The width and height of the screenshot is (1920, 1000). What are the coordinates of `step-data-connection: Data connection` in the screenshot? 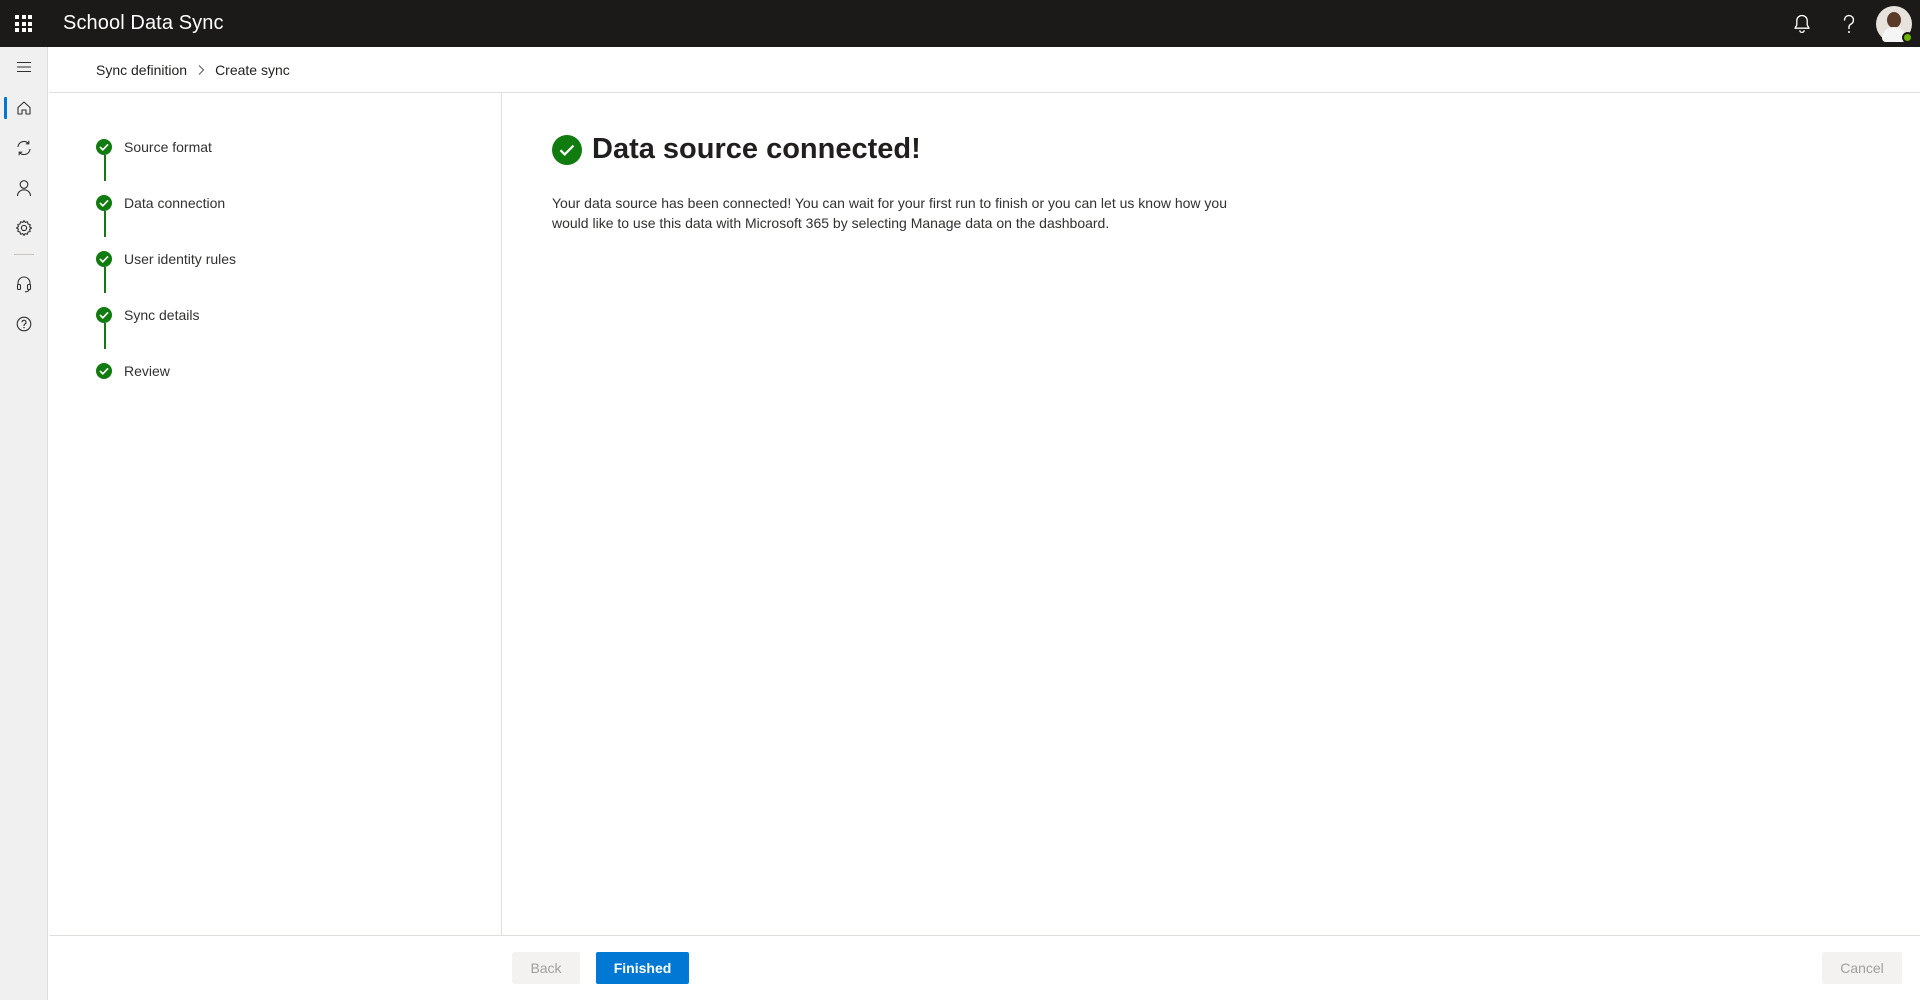 It's located at (160, 203).